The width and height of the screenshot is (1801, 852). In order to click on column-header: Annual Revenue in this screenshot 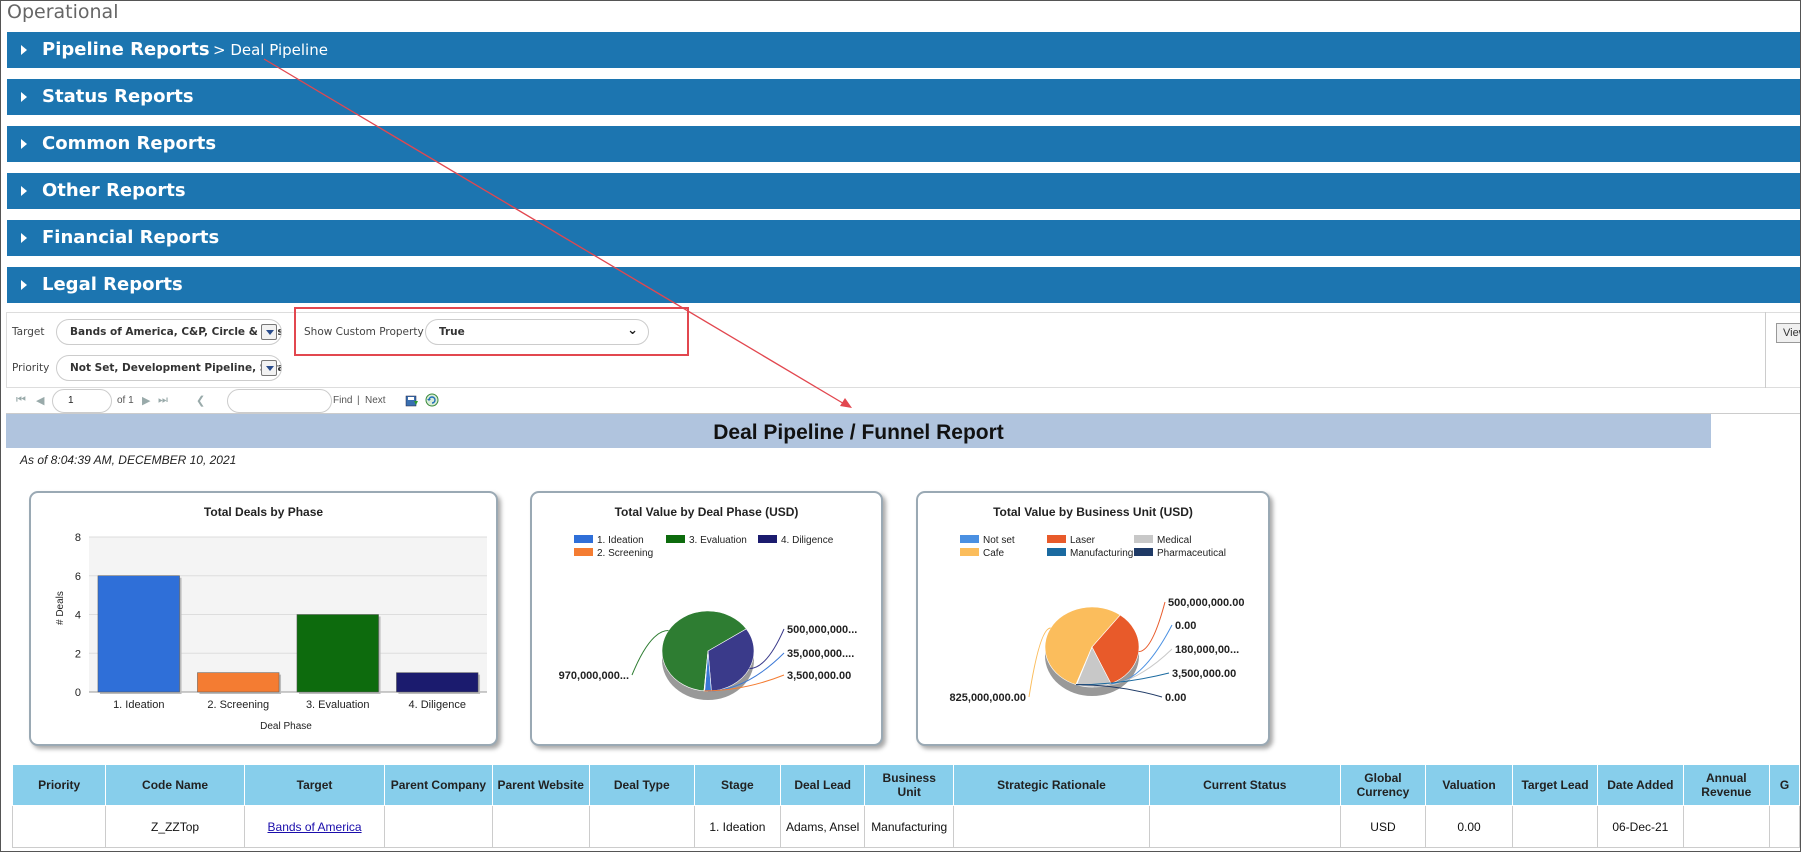, I will do `click(1726, 785)`.